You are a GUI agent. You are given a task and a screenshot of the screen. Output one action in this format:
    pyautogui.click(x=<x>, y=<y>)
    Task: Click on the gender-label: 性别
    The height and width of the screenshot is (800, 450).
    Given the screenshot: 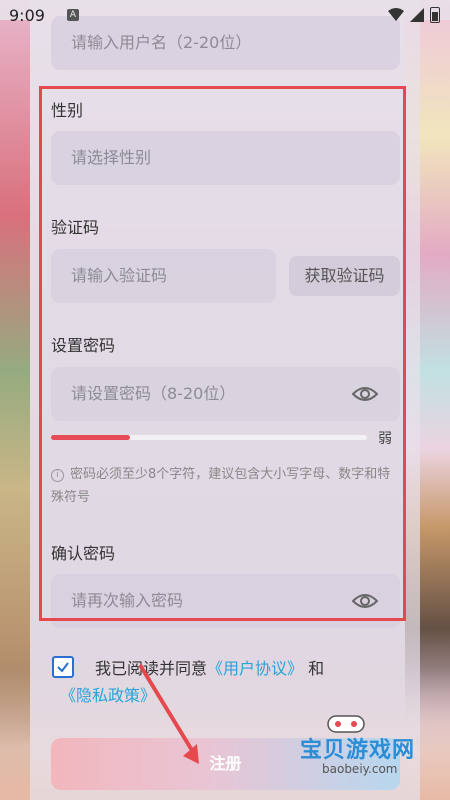 What is the action you would take?
    pyautogui.click(x=67, y=110)
    